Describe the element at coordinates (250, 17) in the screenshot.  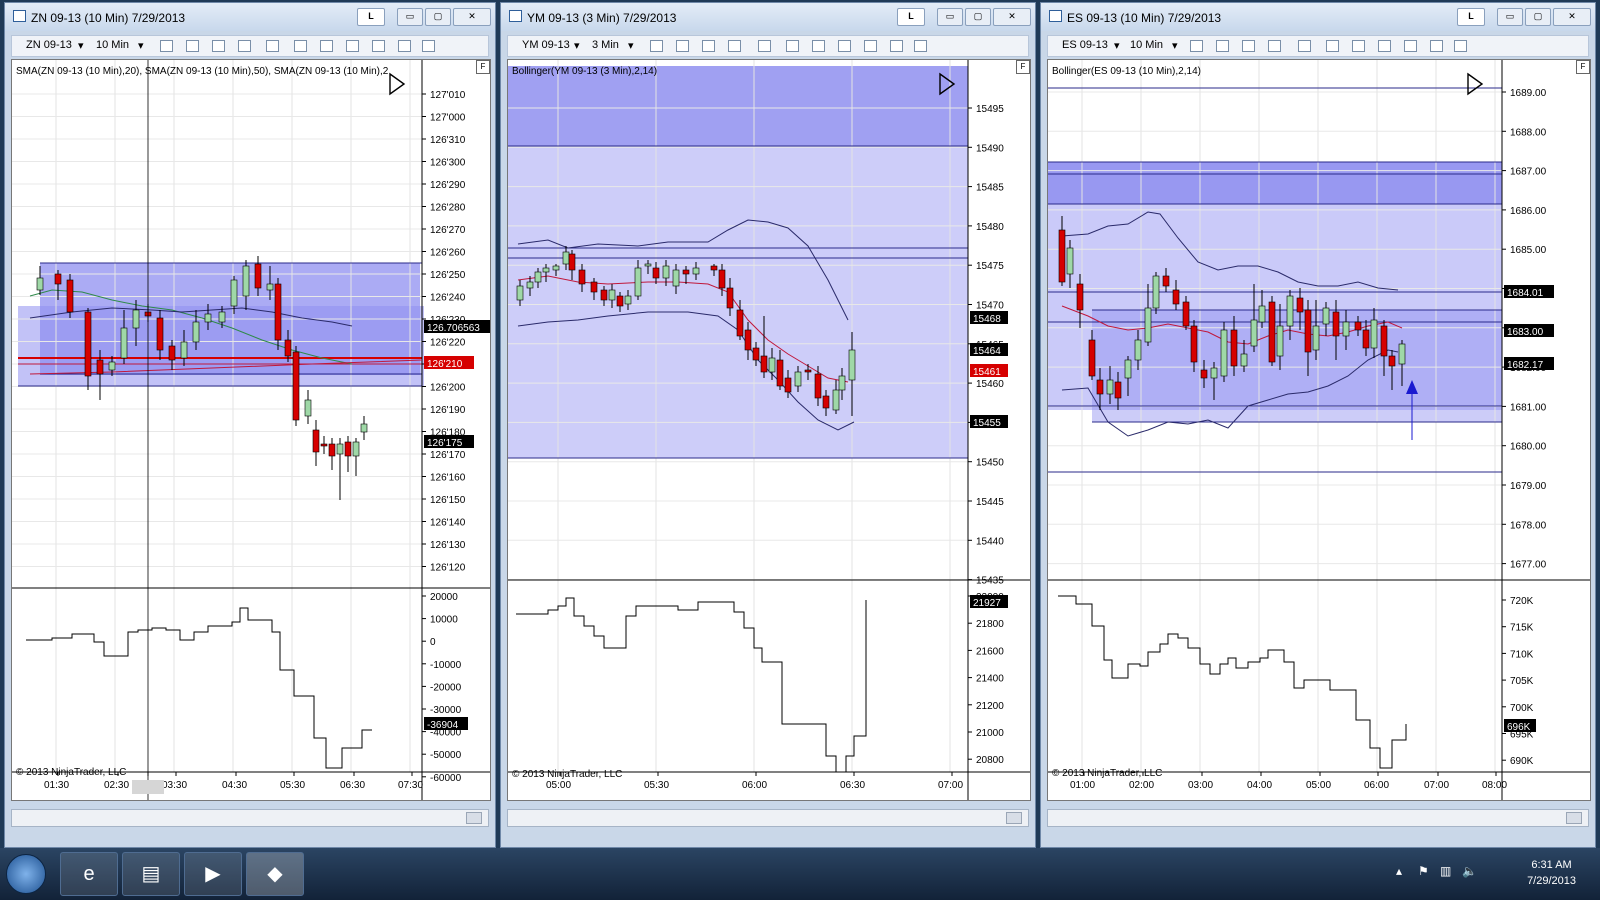
I see `title-bar: ZN 09-13 (10 Min) 7/29/2013 L ▭ ▢ ✕` at that location.